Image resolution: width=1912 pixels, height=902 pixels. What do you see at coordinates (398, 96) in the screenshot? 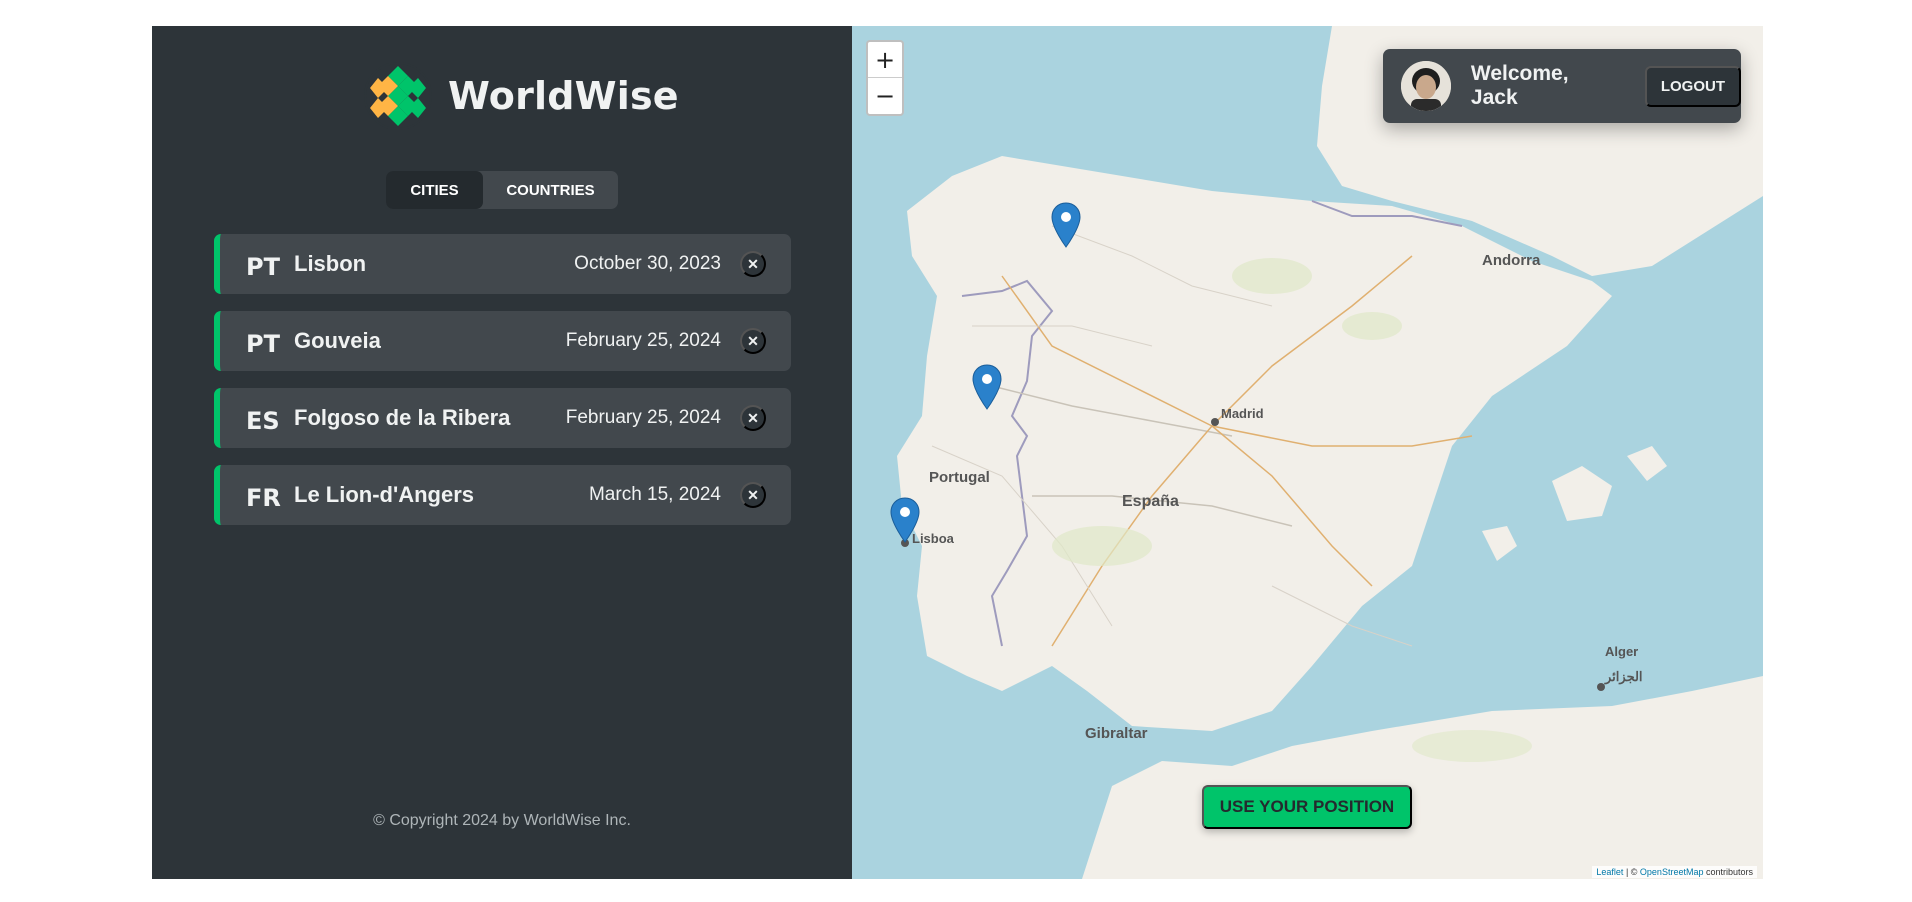
I see `logo-icon` at bounding box center [398, 96].